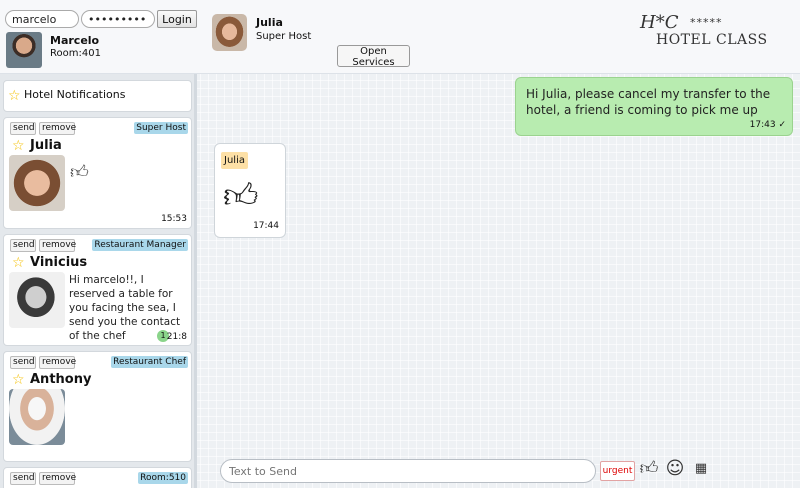 Image resolution: width=800 pixels, height=488 pixels. What do you see at coordinates (269, 22) in the screenshot?
I see `host-name: Julia` at bounding box center [269, 22].